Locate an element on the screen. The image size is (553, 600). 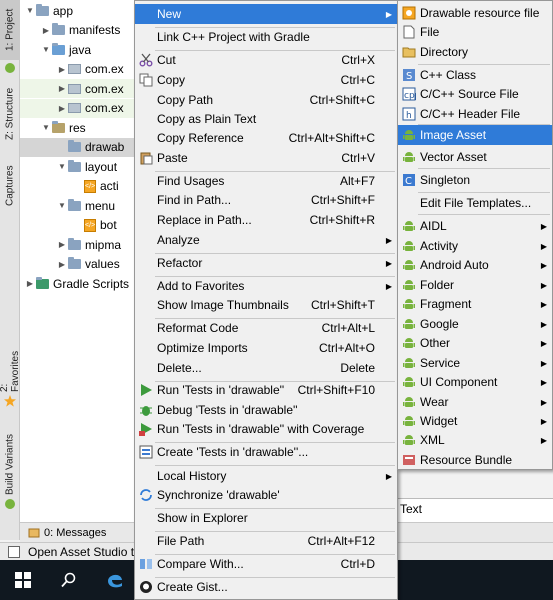
tree-row: ▼ java is located at coordinates (77, 49).